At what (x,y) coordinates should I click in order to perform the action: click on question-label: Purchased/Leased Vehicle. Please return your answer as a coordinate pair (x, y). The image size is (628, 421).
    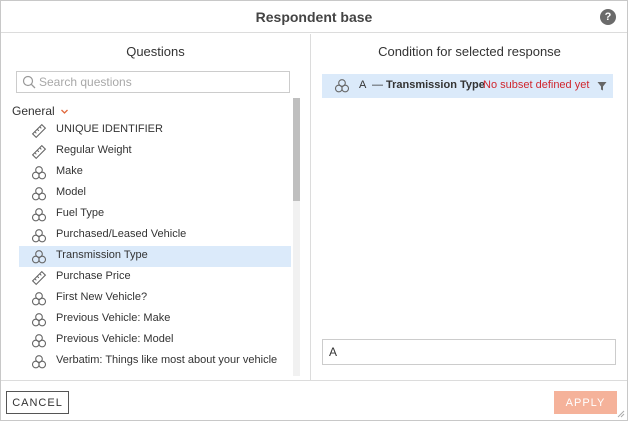
    Looking at the image, I should click on (121, 234).